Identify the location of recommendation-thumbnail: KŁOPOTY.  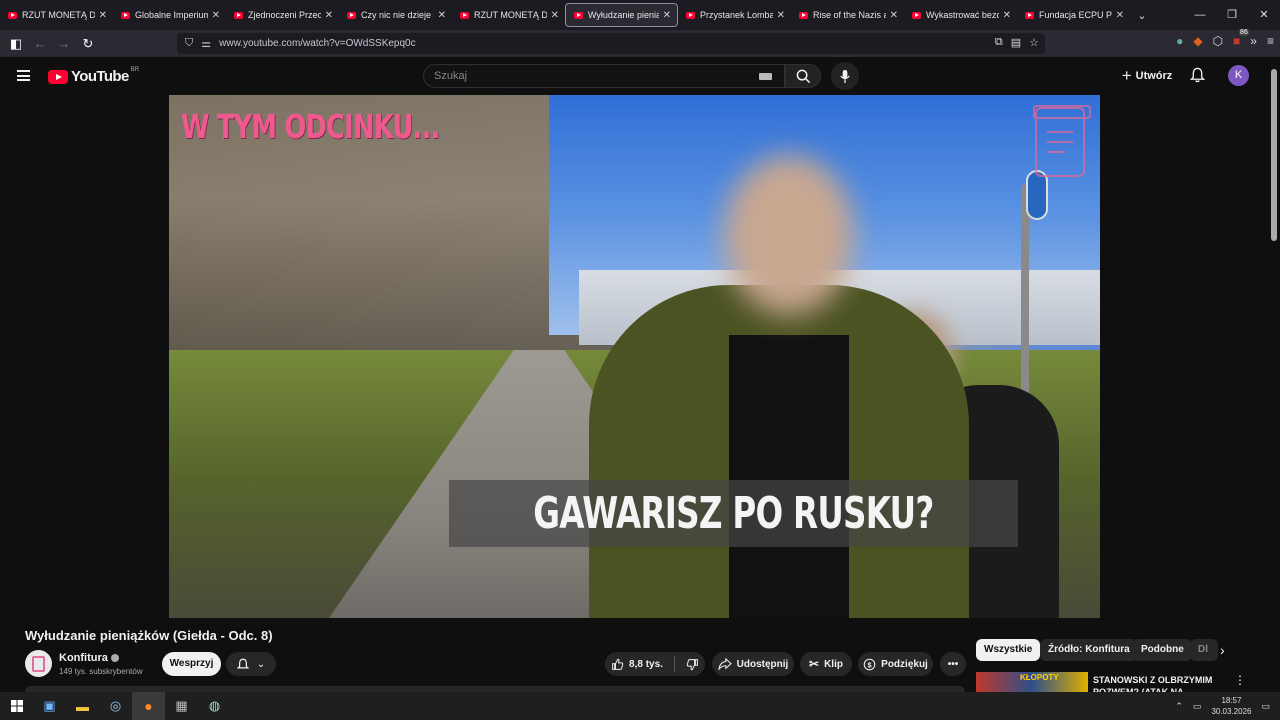
(1032, 682).